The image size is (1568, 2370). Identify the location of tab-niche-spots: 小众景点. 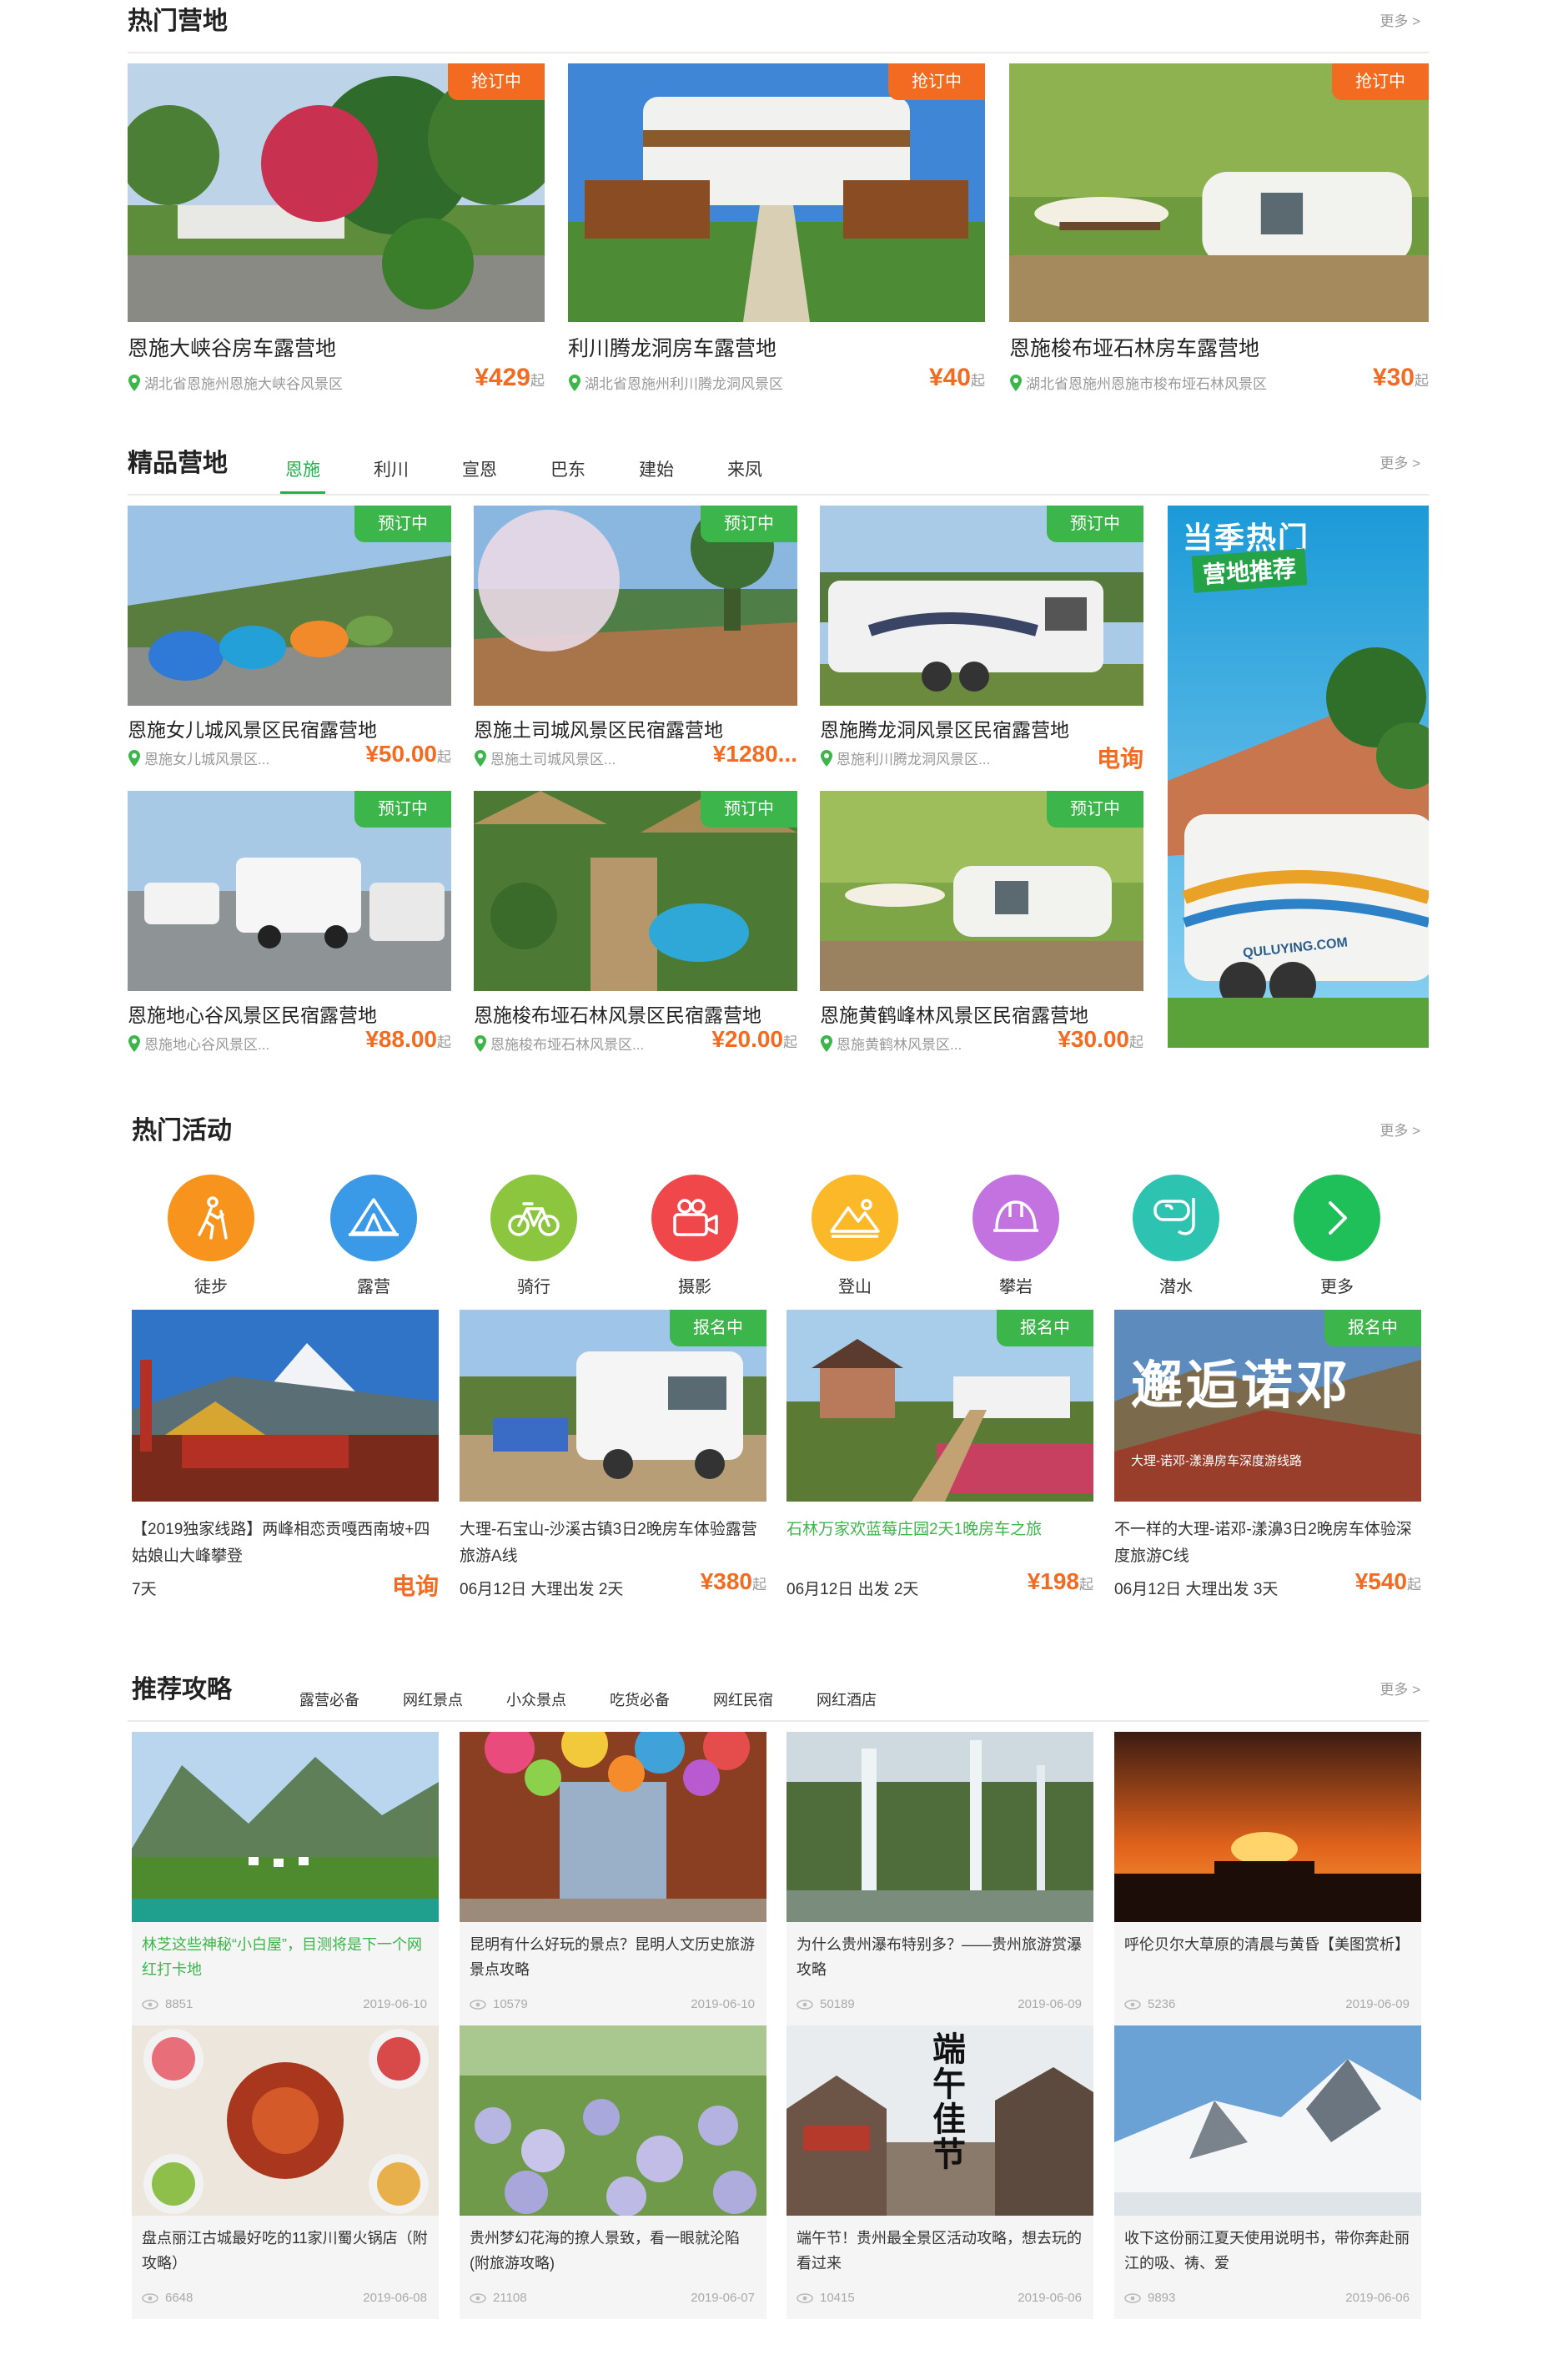
(536, 1703).